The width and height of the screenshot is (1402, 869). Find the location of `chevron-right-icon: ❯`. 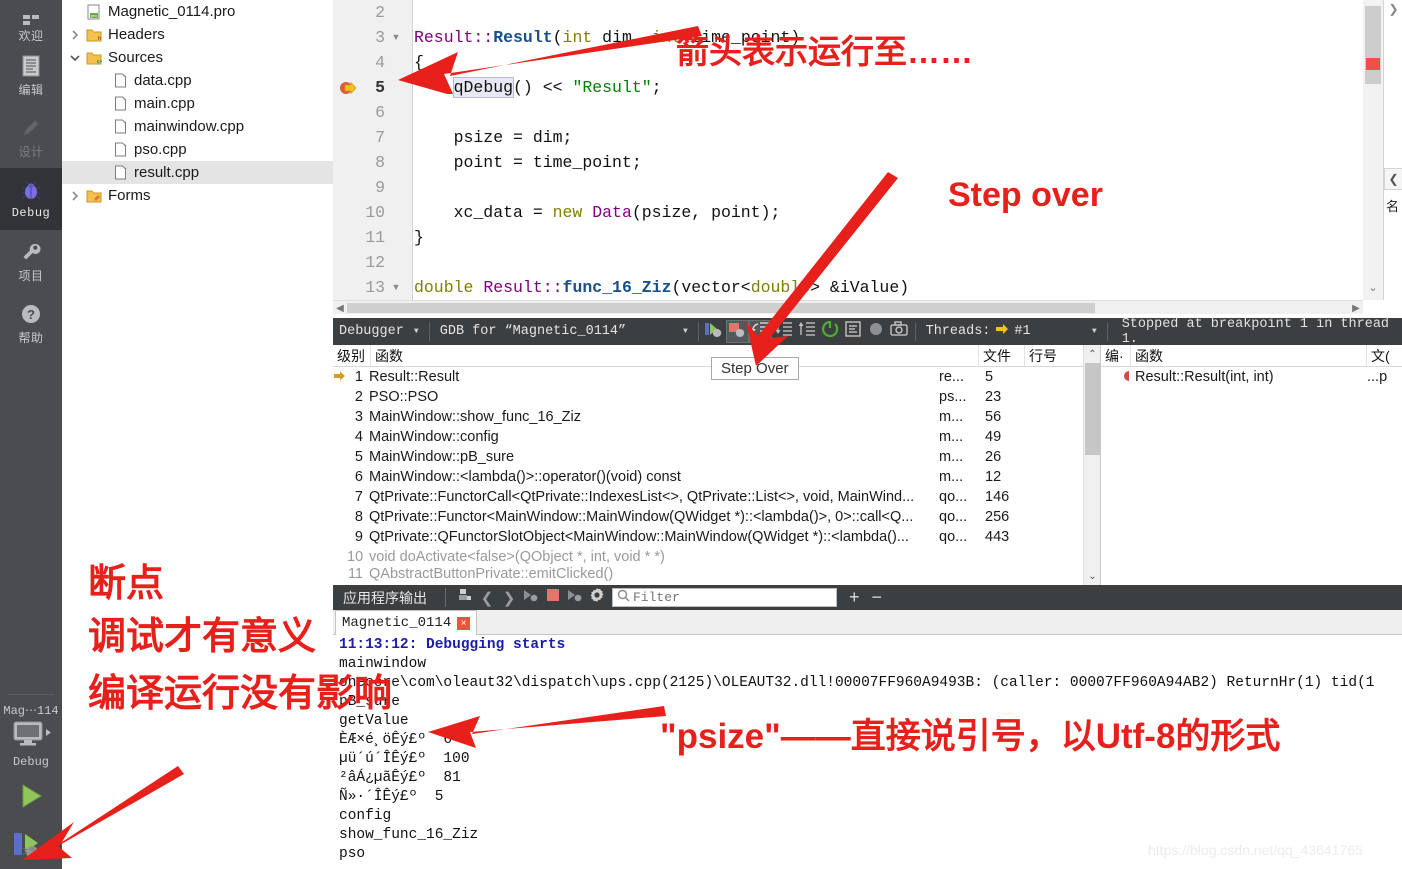

chevron-right-icon: ❯ is located at coordinates (1393, 9).